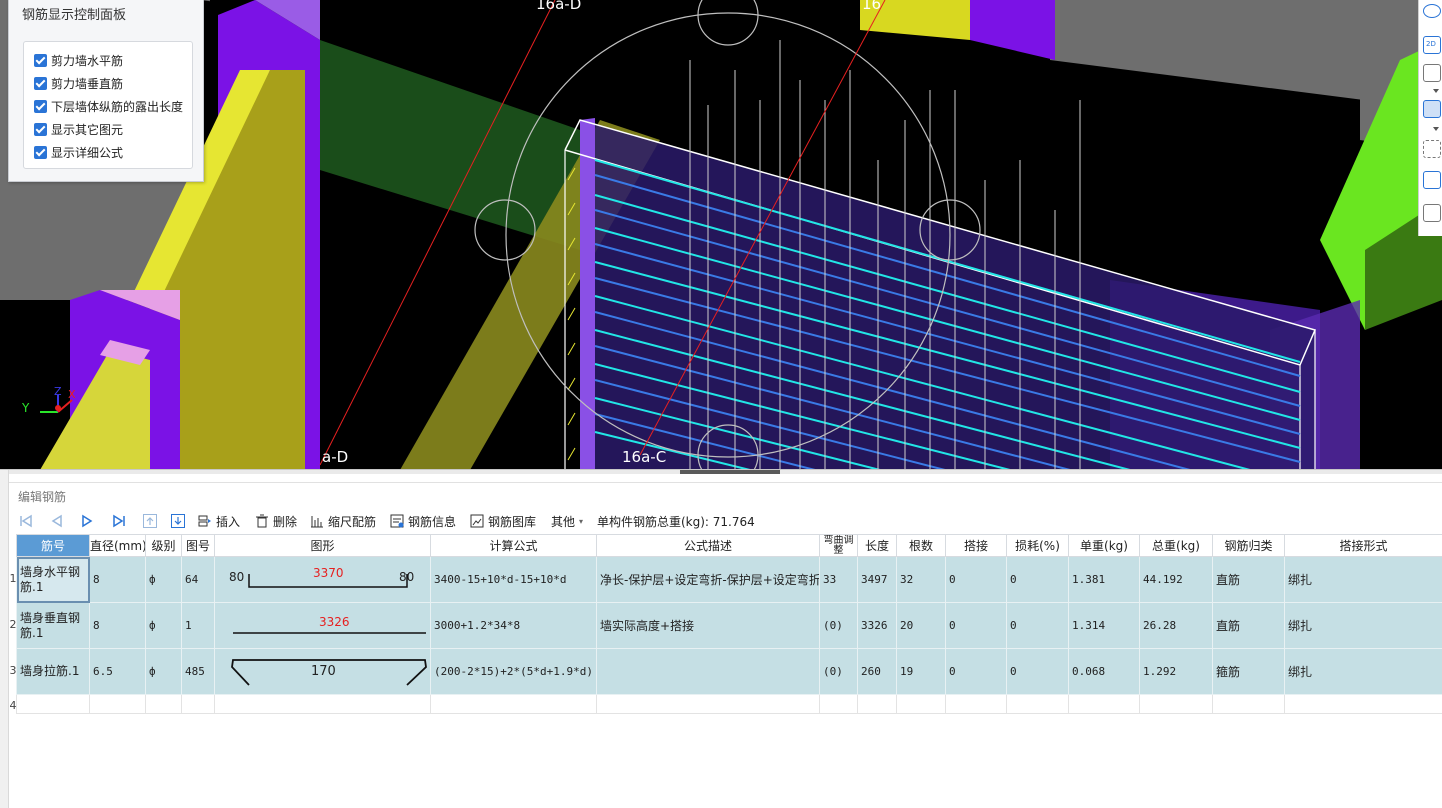 This screenshot has height=808, width=1442. Describe the element at coordinates (1432, 73) in the screenshot. I see `box-view-icon` at that location.